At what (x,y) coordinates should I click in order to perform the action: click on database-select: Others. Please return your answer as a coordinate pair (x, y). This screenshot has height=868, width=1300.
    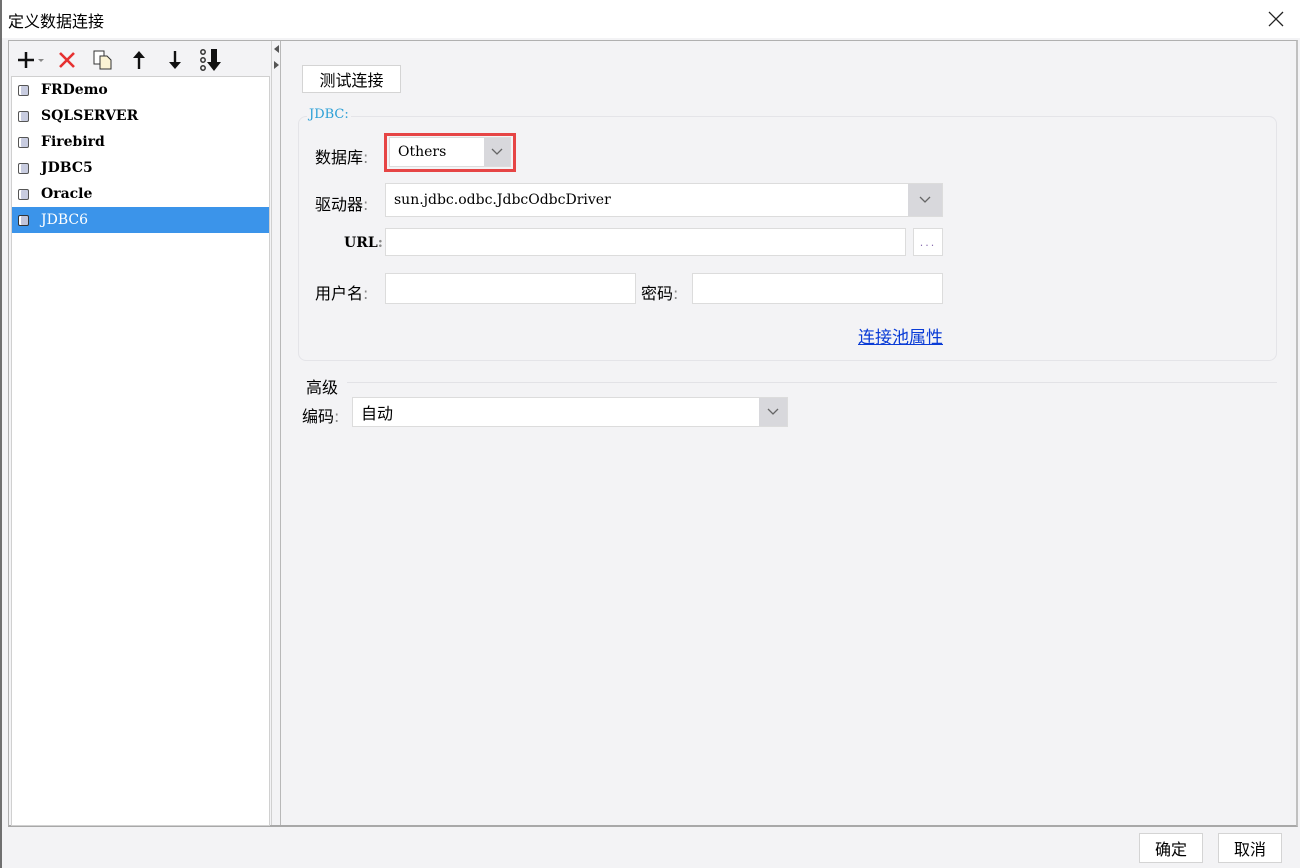
    Looking at the image, I should click on (450, 152).